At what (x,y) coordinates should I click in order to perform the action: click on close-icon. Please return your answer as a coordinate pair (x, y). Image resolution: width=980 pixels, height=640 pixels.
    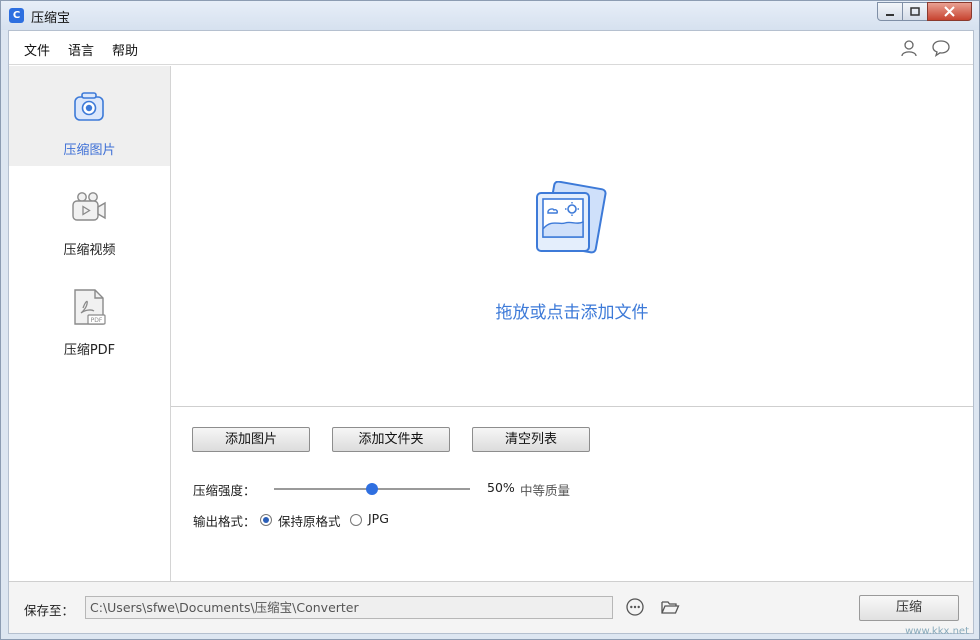
    Looking at the image, I should click on (949, 11).